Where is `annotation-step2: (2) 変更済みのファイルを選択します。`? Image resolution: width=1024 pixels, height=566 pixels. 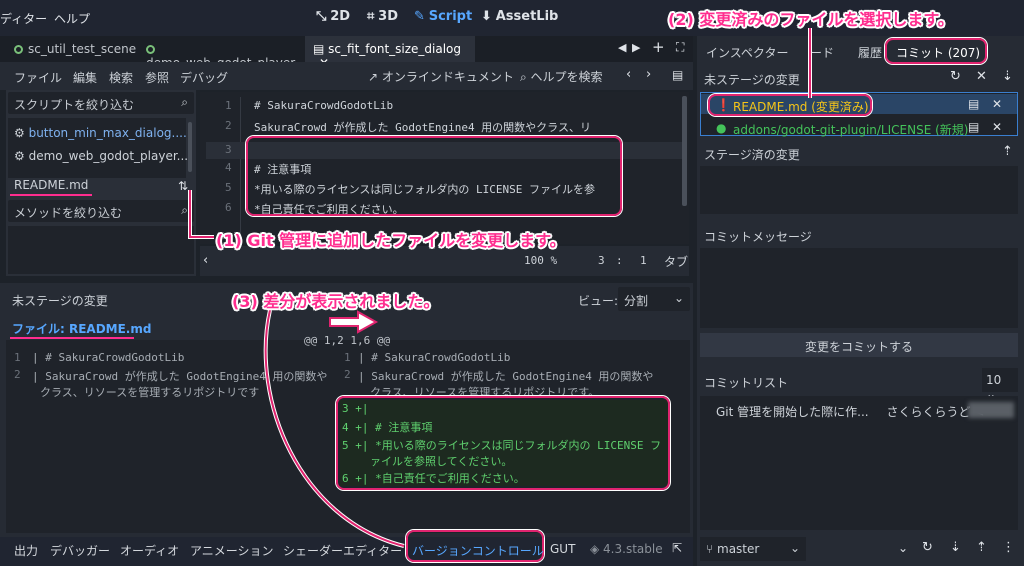
annotation-step2: (2) 変更済みのファイルを選択します。 is located at coordinates (811, 19).